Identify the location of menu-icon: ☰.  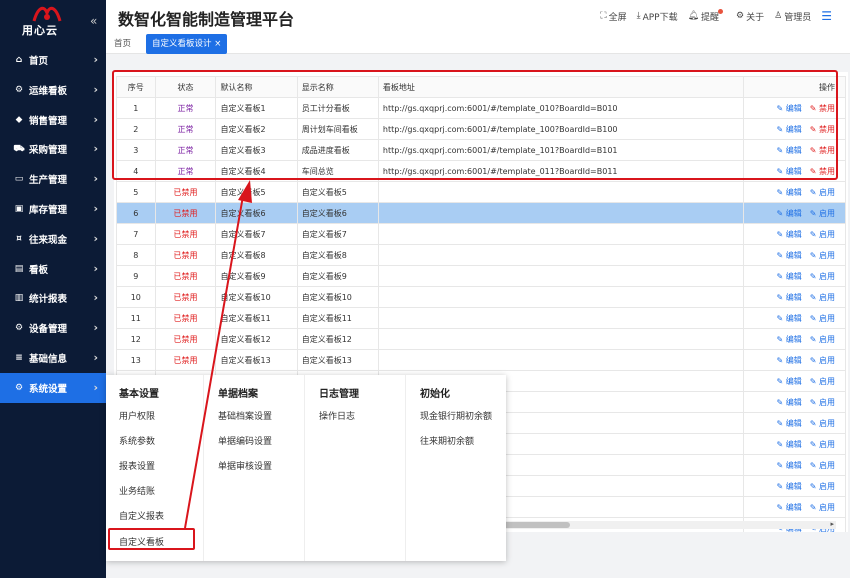
(826, 16).